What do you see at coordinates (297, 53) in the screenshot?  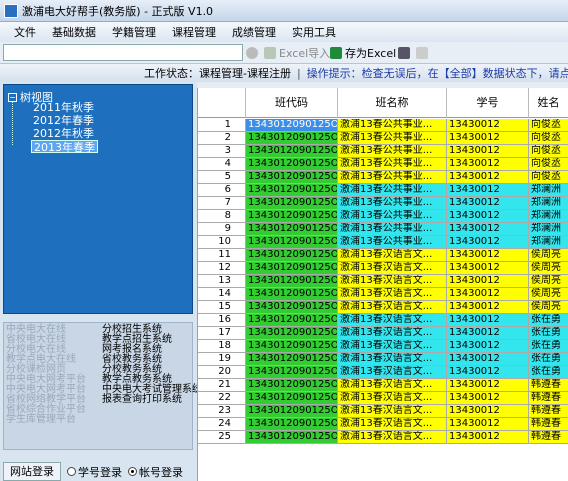 I see `excel-import-button: Excel导入` at bounding box center [297, 53].